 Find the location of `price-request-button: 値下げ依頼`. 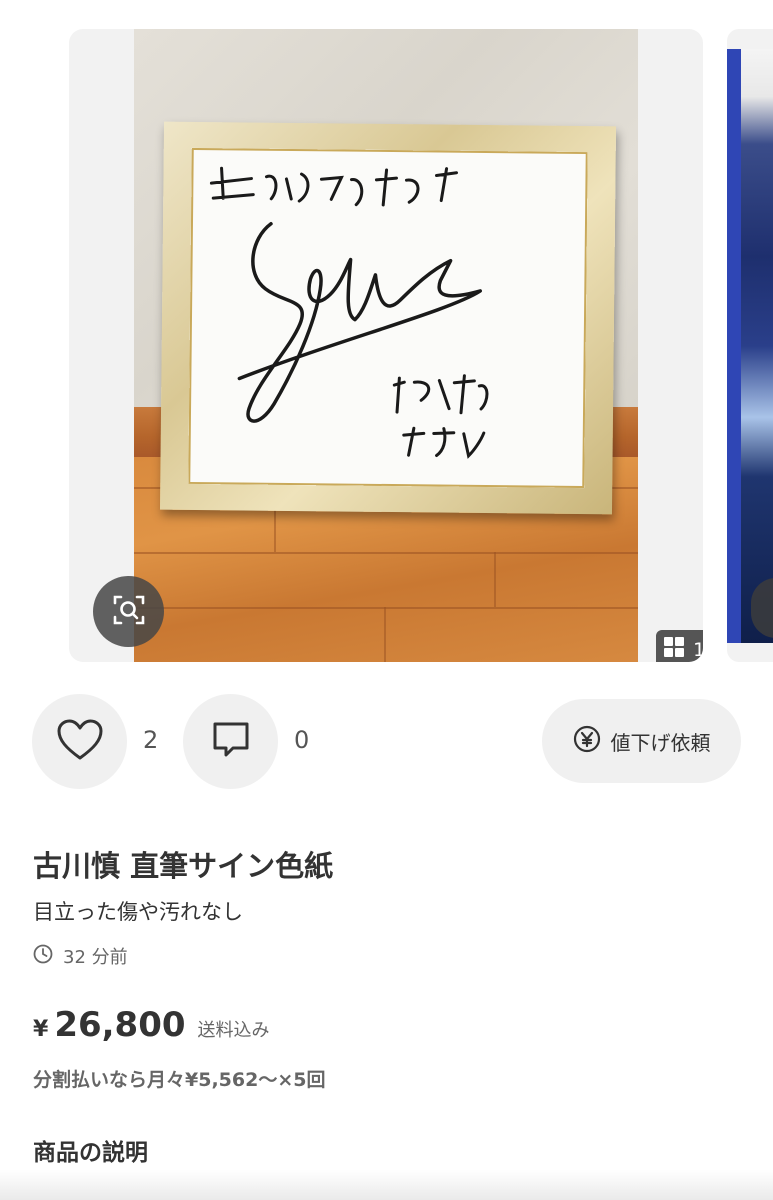

price-request-button: 値下げ依頼 is located at coordinates (641, 741).